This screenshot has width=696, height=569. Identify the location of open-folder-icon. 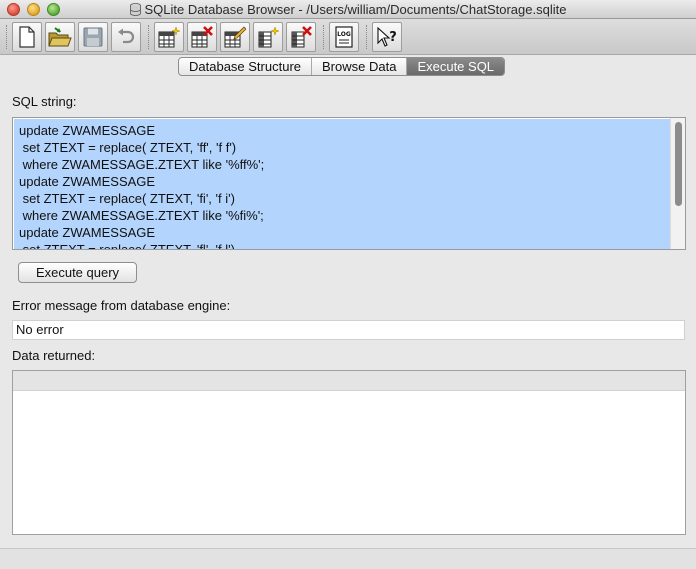
(60, 37).